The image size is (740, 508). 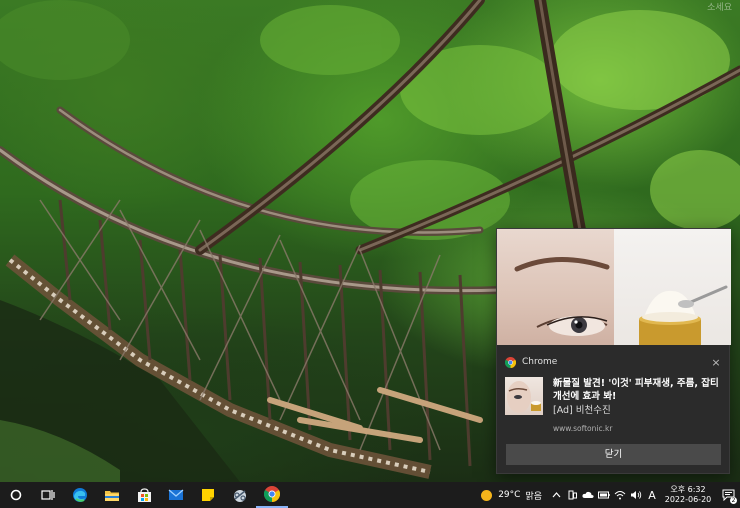 I want to click on speaker-icon, so click(x=636, y=495).